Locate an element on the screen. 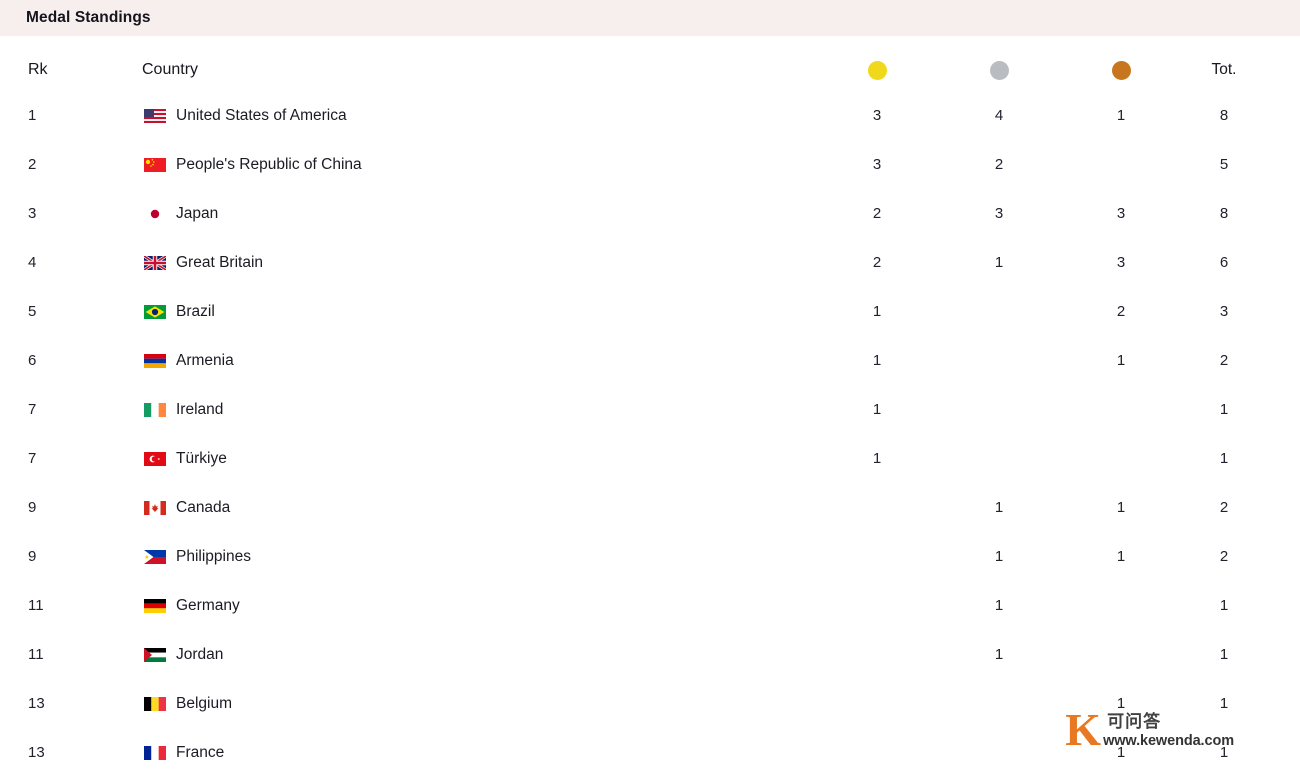 The width and height of the screenshot is (1300, 777). table-row: 7 Ireland 1 1 is located at coordinates (650, 409).